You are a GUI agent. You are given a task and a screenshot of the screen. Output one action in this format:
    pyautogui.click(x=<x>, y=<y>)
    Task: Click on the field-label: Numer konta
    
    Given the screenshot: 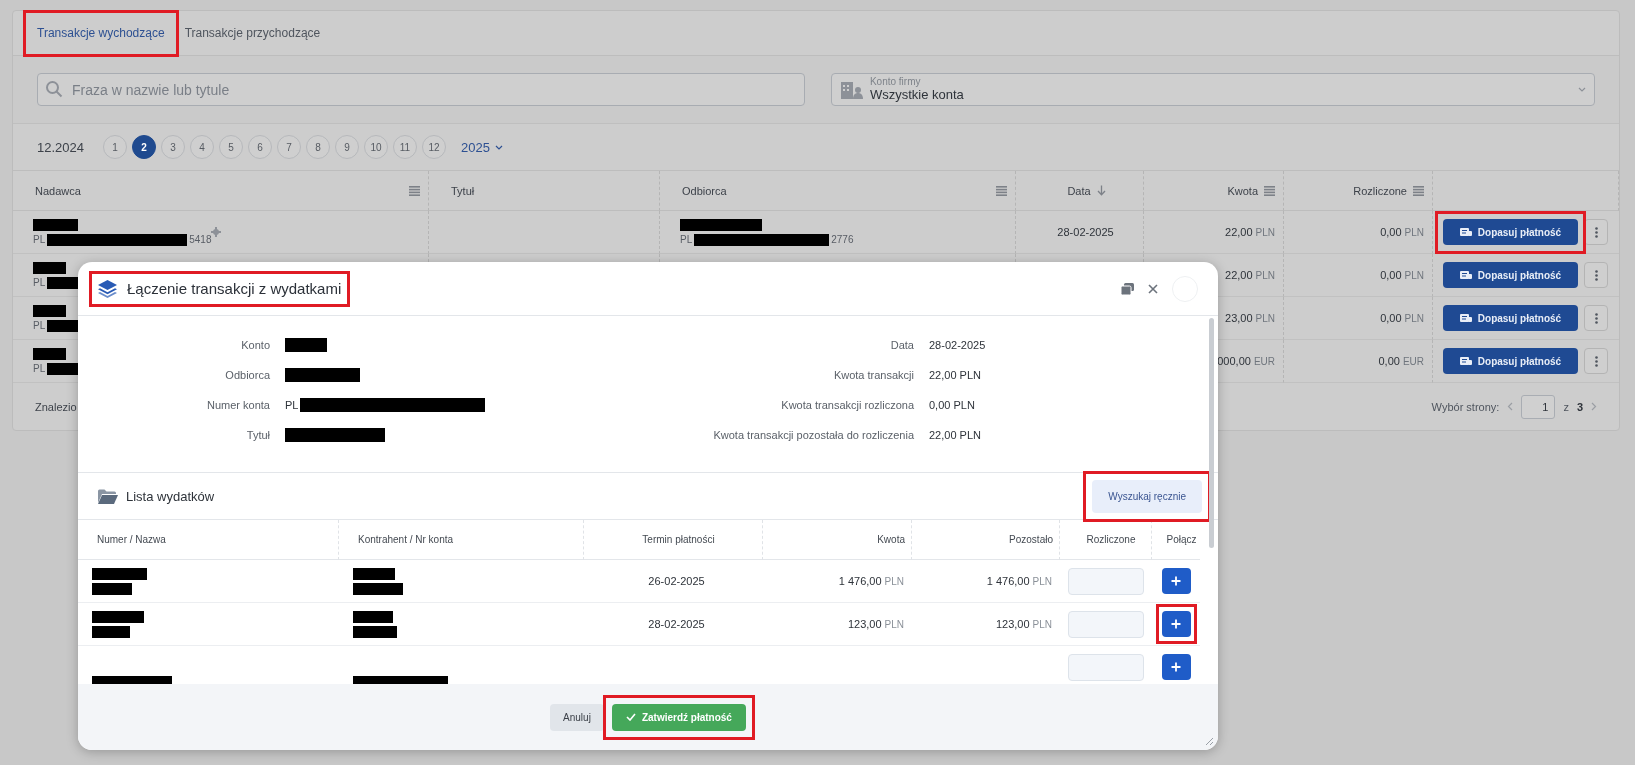 What is the action you would take?
    pyautogui.click(x=238, y=405)
    